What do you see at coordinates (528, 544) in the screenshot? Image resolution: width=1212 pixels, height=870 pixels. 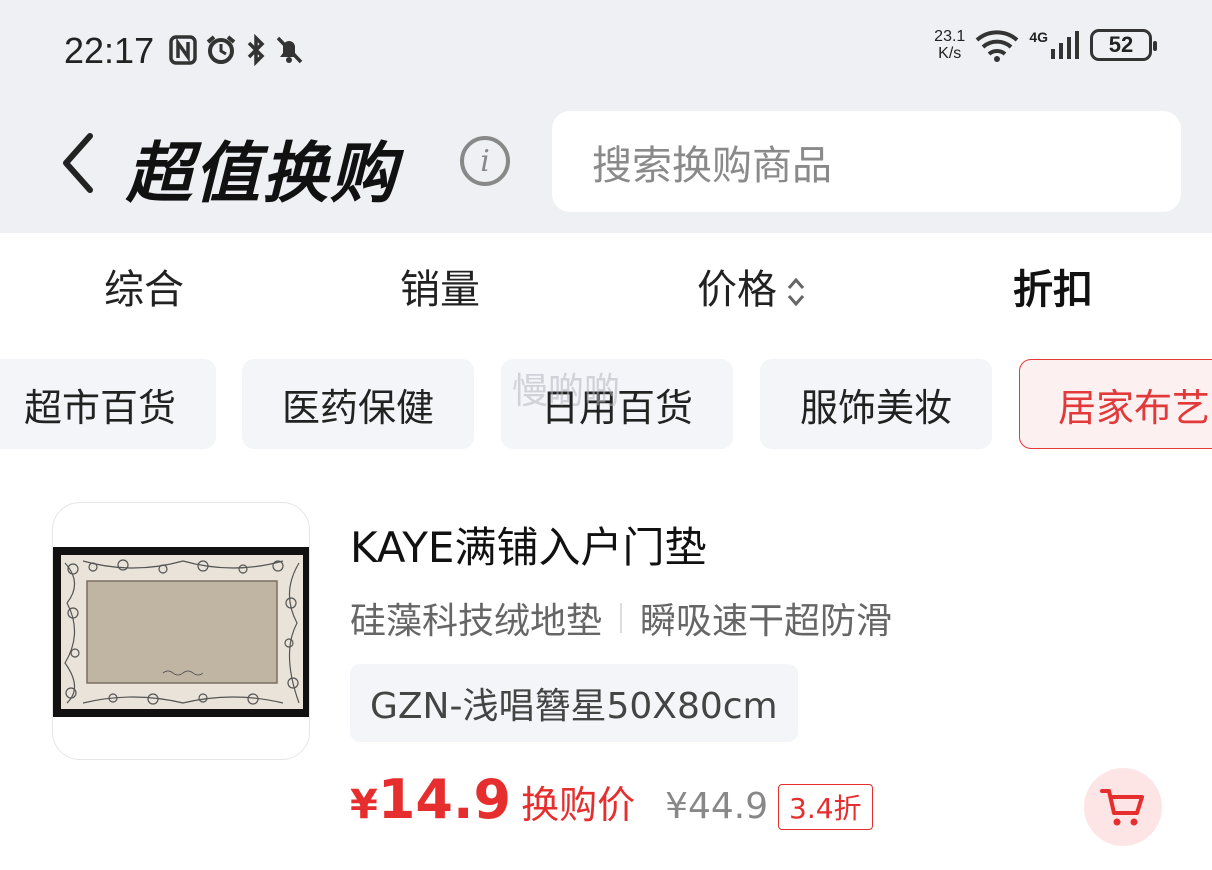 I see `product-name: KAYE满铺入户门垫` at bounding box center [528, 544].